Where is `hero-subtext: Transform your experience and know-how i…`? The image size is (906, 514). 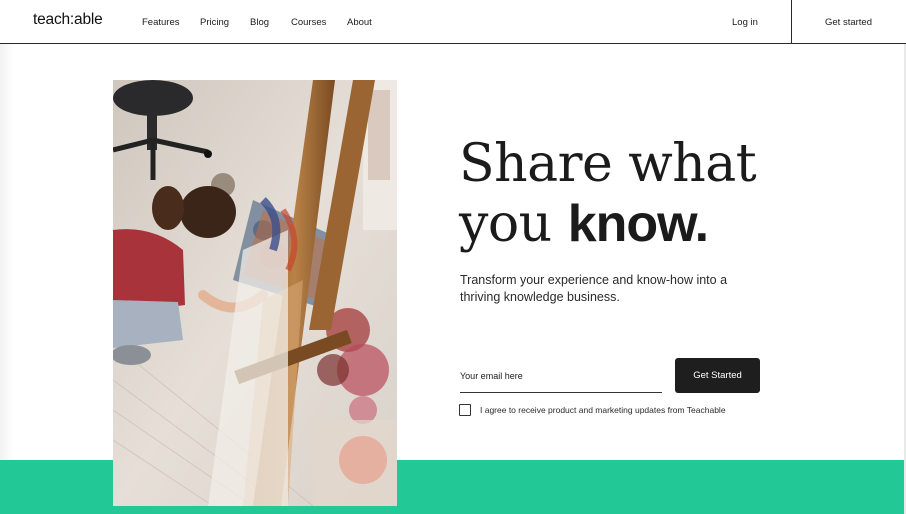
hero-subtext: Transform your experience and know-how i… is located at coordinates (594, 288).